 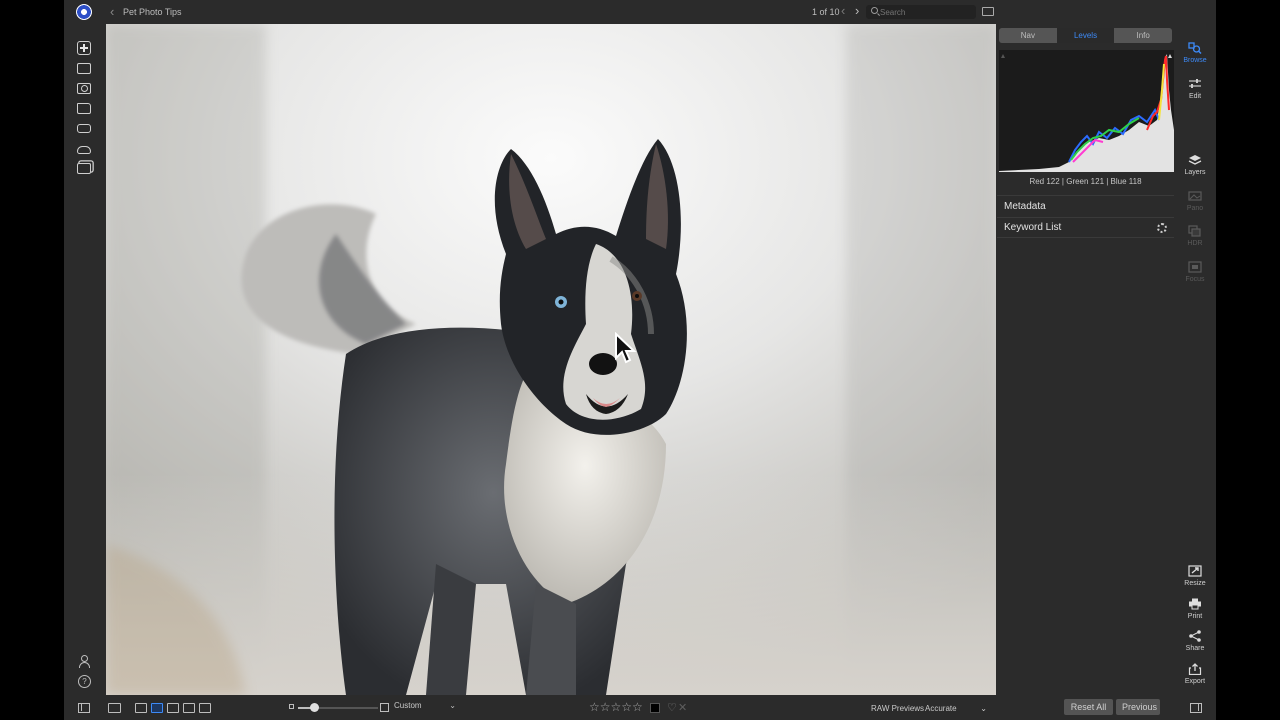 I want to click on zoom-slider-handle, so click(x=314, y=707).